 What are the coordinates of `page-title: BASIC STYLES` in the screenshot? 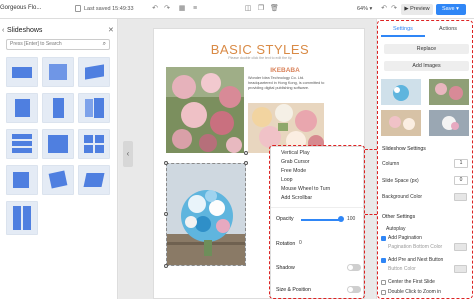 It's located at (260, 49).